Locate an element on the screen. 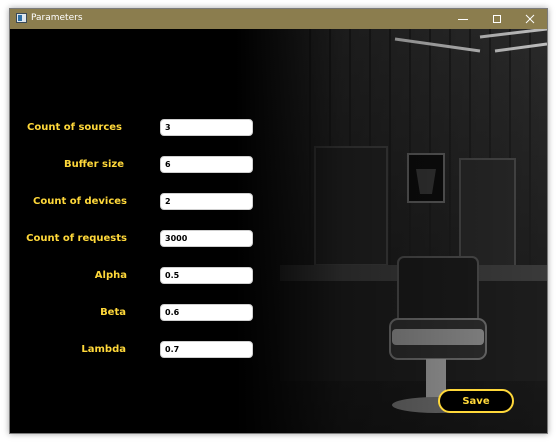 The height and width of the screenshot is (442, 556). count-of-devices-label: Count of devices is located at coordinates (80, 201).